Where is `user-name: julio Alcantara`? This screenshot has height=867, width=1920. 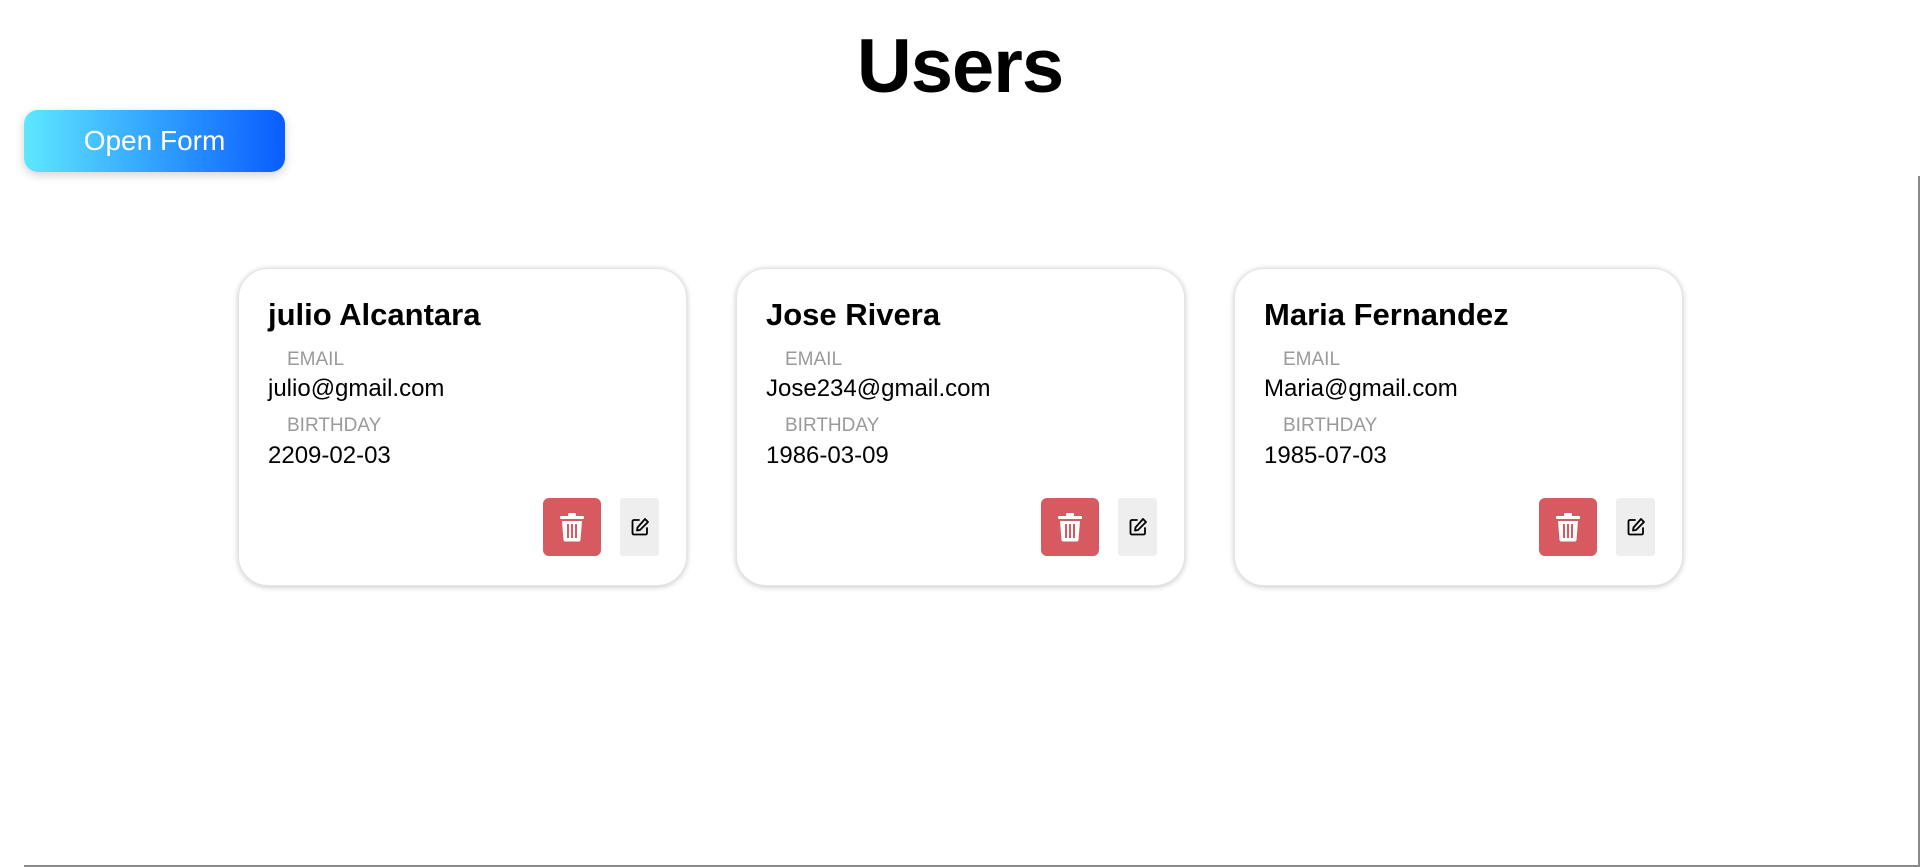
user-name: julio Alcantara is located at coordinates (374, 314).